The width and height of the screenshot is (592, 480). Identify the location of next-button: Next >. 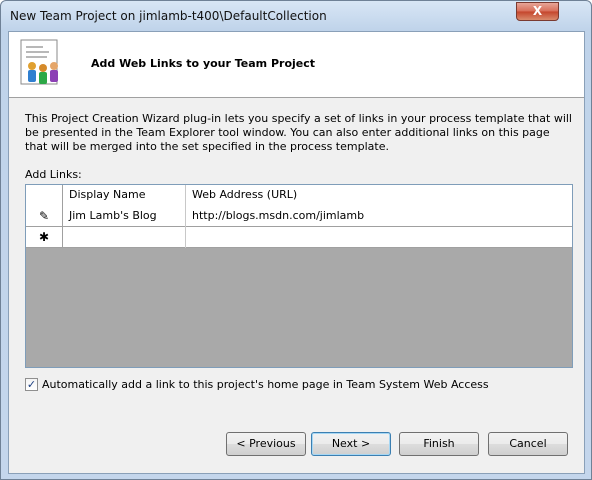
(351, 444).